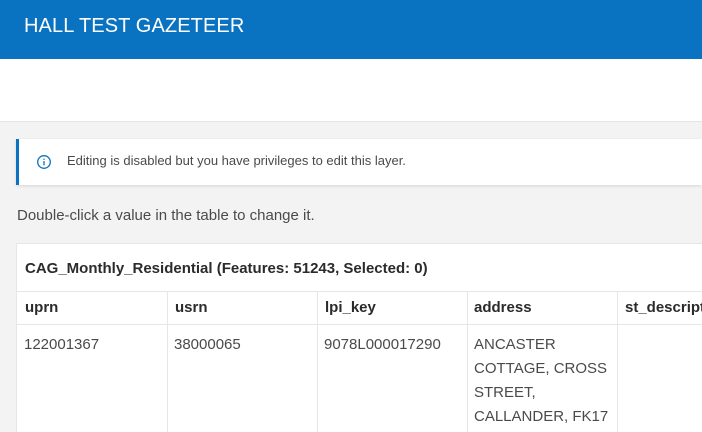 The width and height of the screenshot is (702, 432). I want to click on app-header: HALL TEST GAZETEER, so click(351, 29).